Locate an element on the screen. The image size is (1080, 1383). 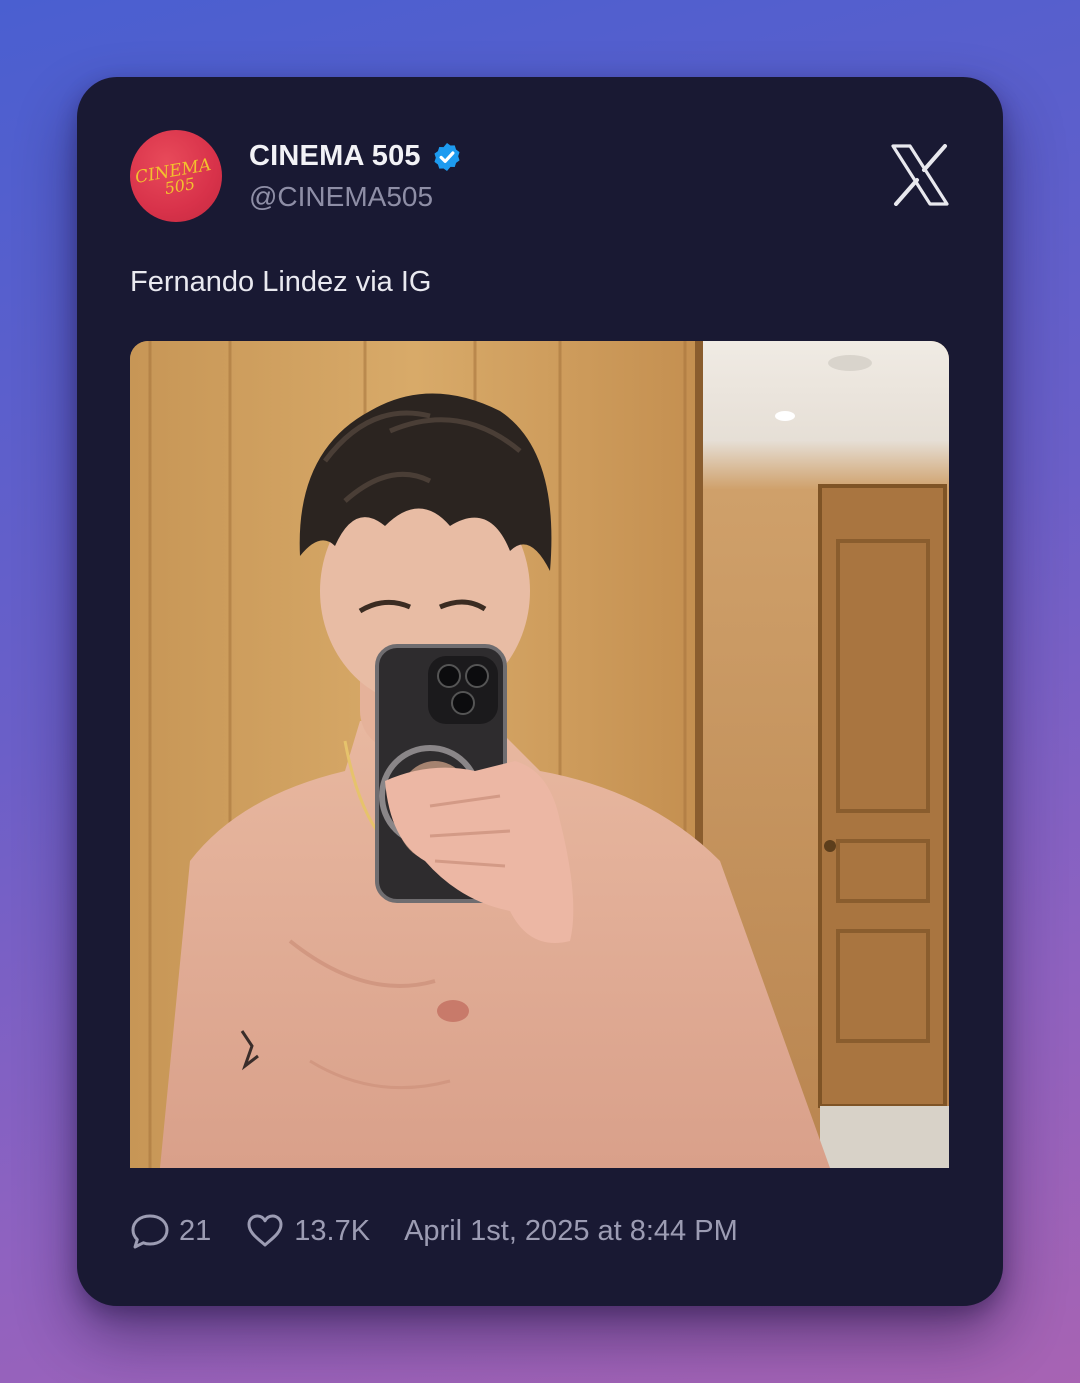
heart-icon is located at coordinates (265, 1230).